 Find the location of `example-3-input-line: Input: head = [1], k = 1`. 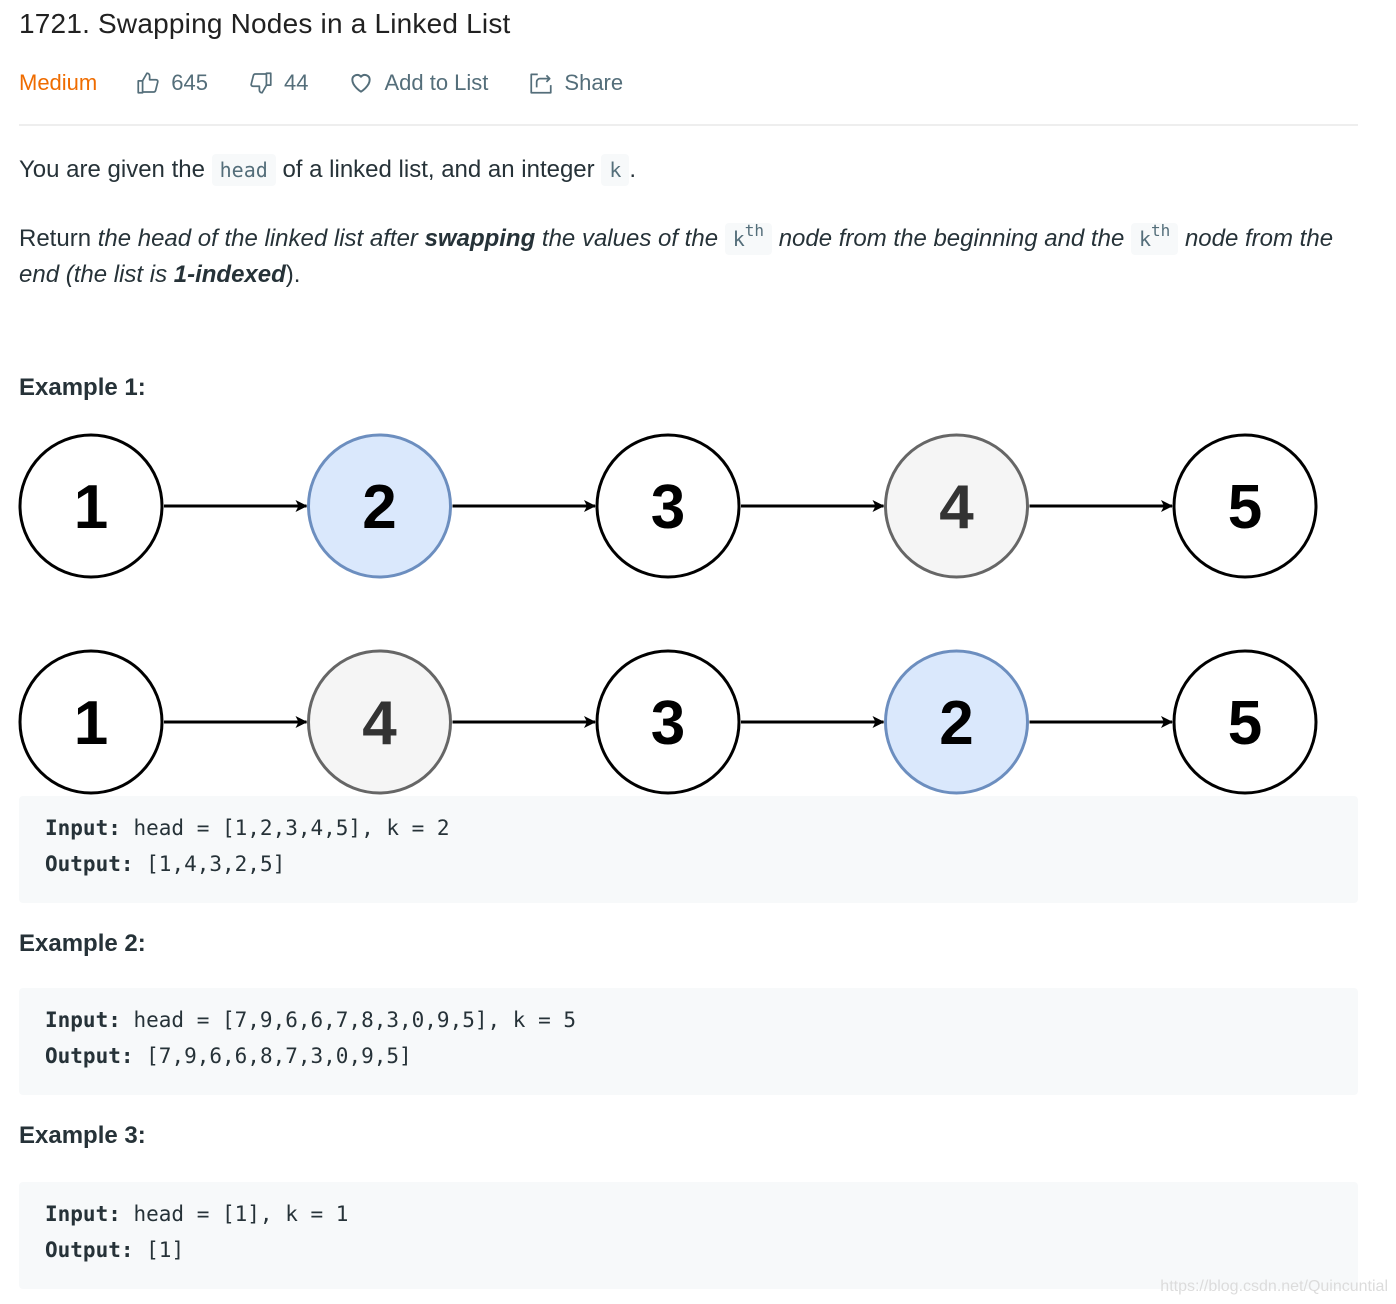

example-3-input-line: Input: head = [1], k = 1 is located at coordinates (196, 1214).